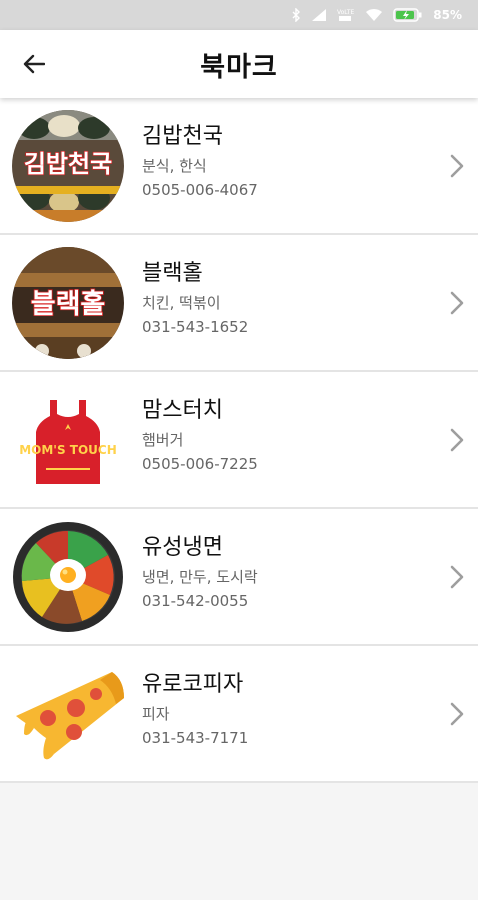  I want to click on restaurant-logo: 블랙홀, so click(68, 303).